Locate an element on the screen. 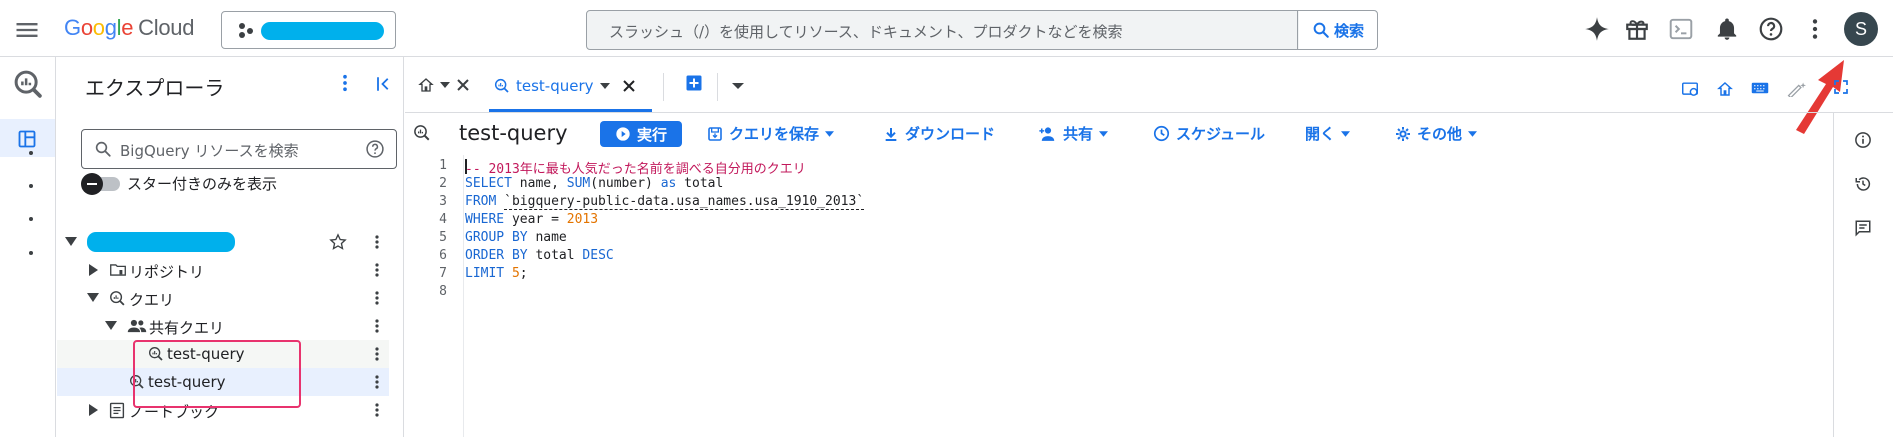  notifications-icon is located at coordinates (1727, 29).